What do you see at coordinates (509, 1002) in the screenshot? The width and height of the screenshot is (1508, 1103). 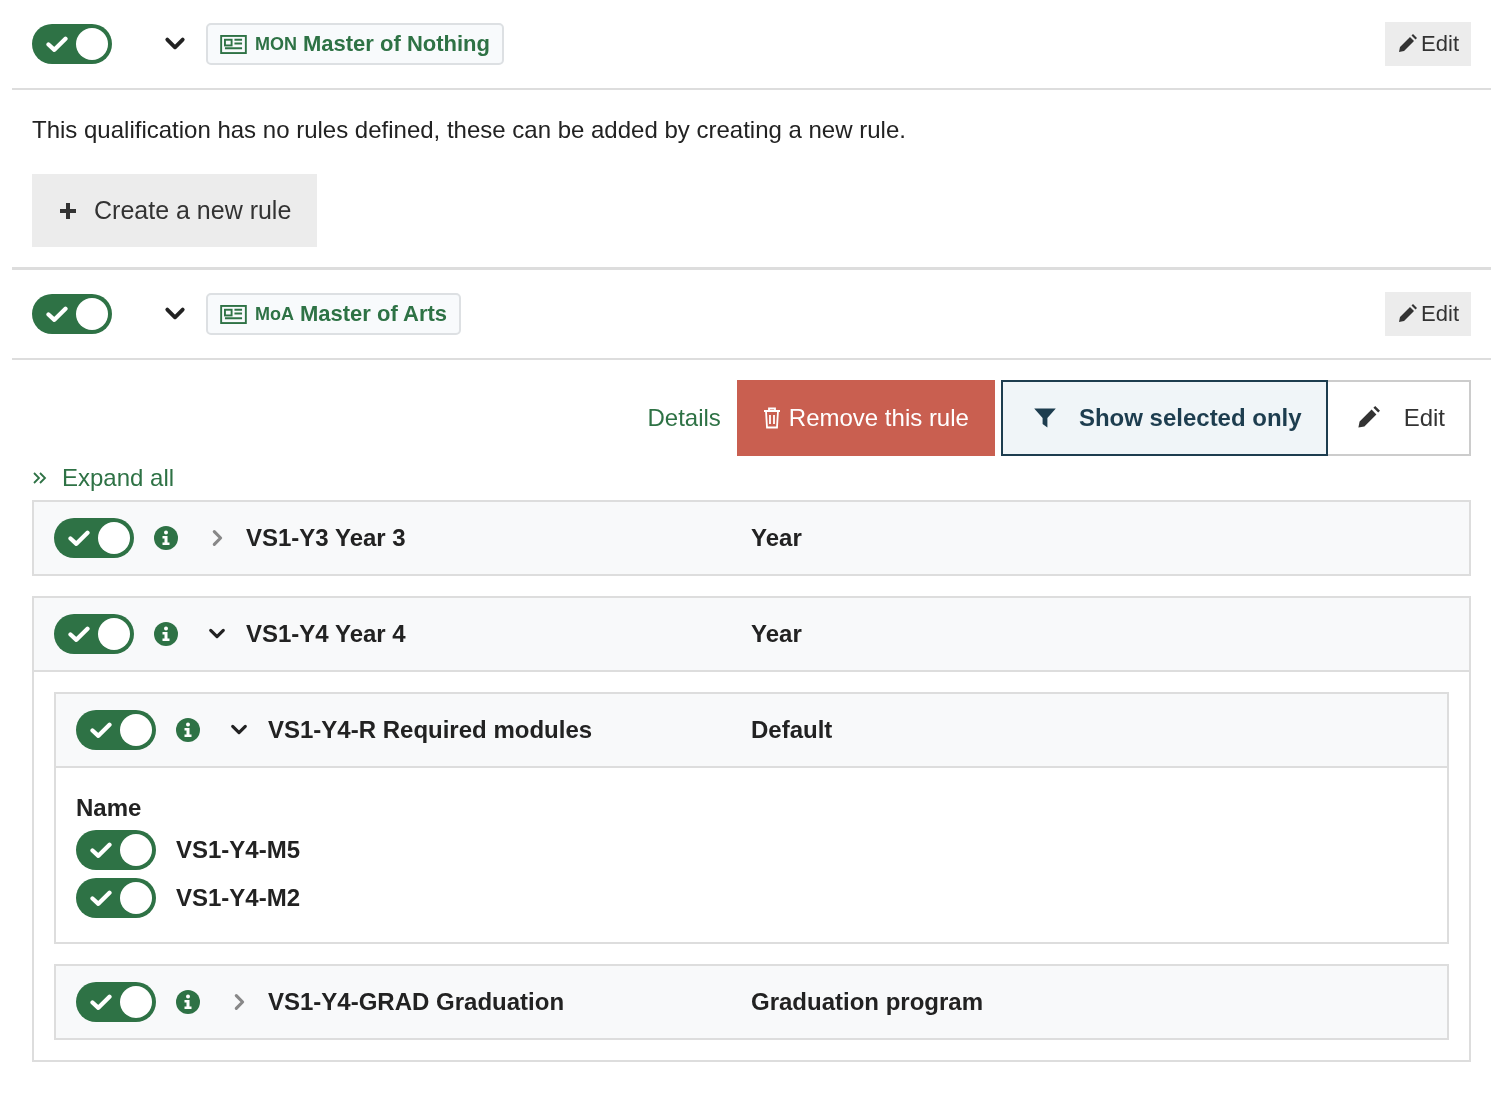 I see `rule-title: VS1-Y4-GRAD Graduation` at bounding box center [509, 1002].